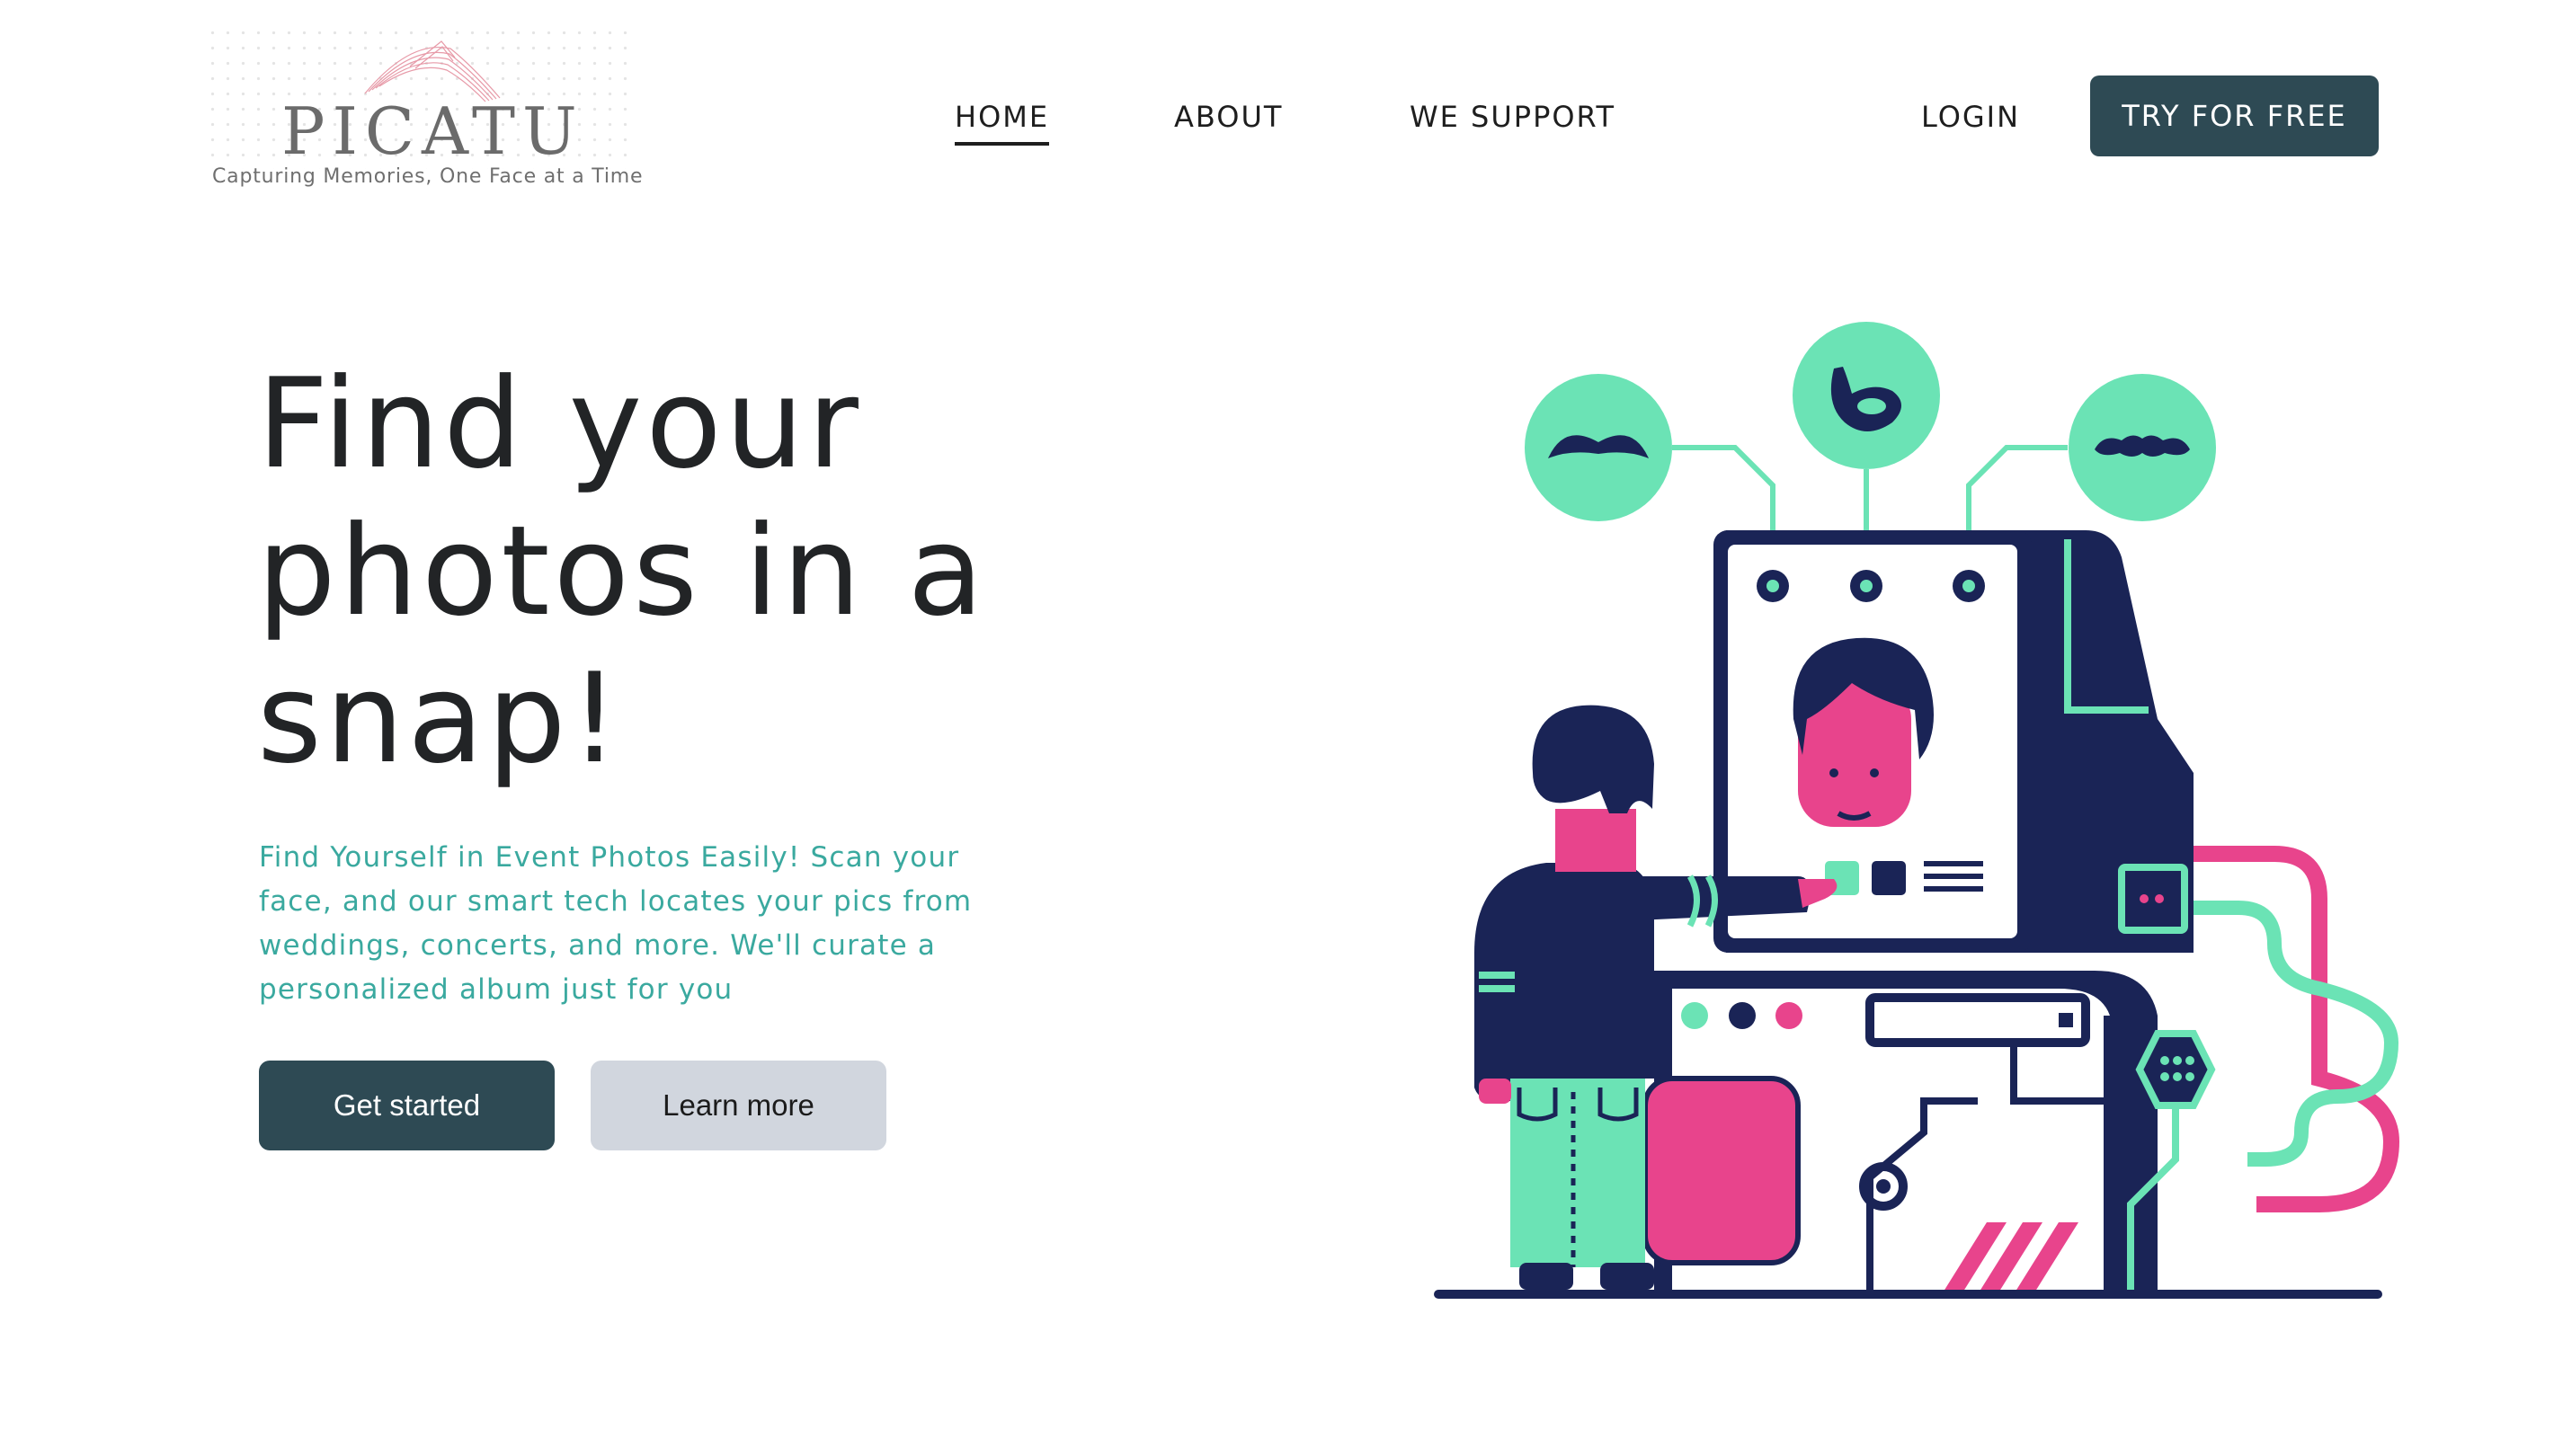 Image resolution: width=2554 pixels, height=1456 pixels. Describe the element at coordinates (1512, 117) in the screenshot. I see `nav-we-support: WE SUPPORT` at that location.